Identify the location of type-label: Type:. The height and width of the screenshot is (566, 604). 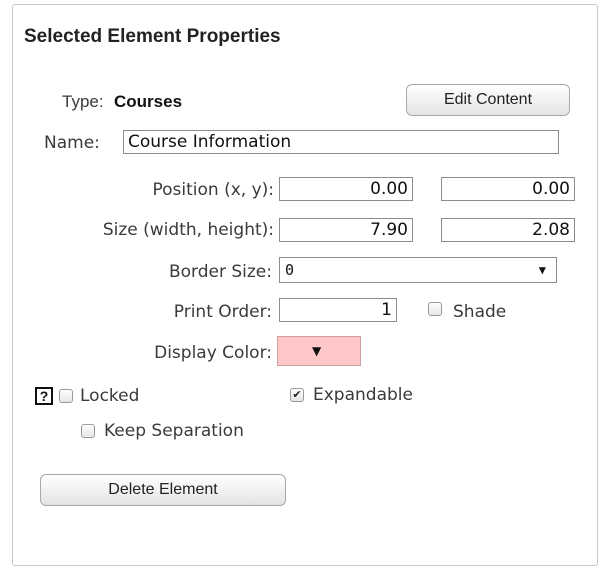
(83, 101).